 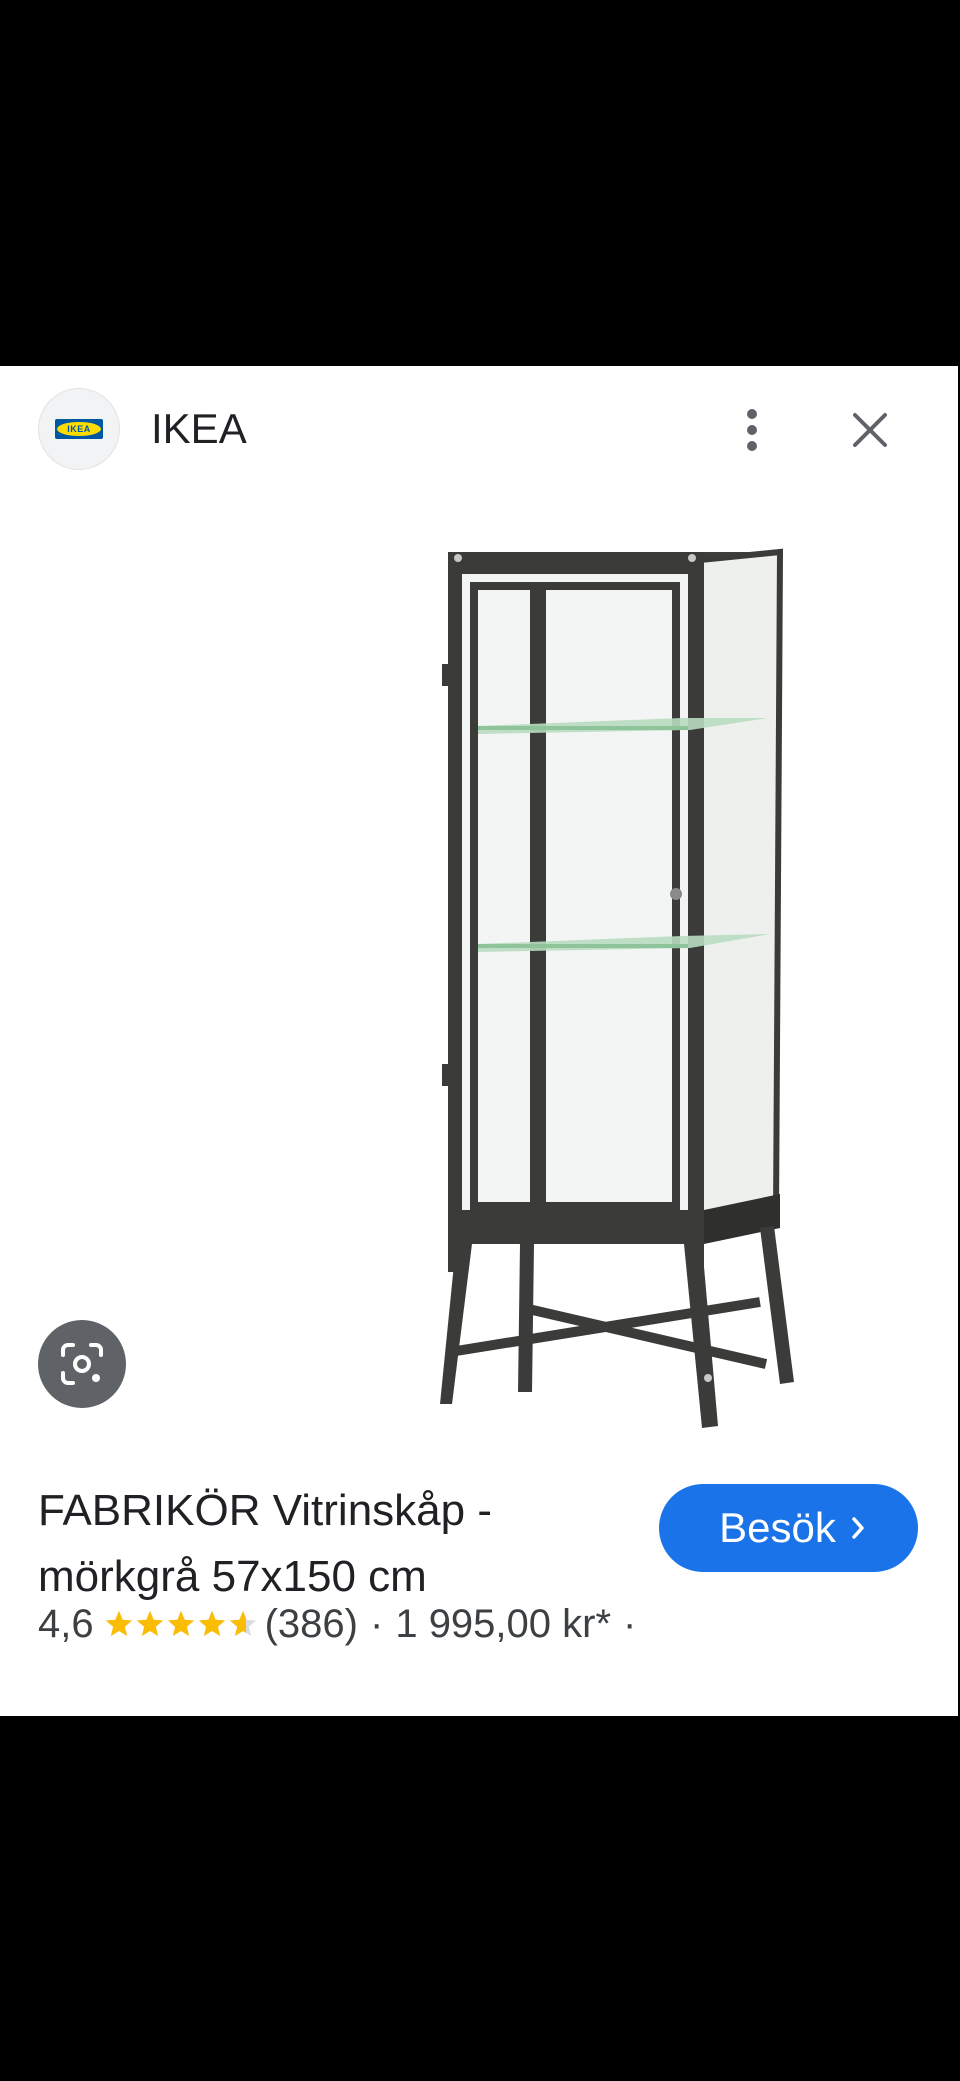 I want to click on ikea-logo: IKEA, so click(x=79, y=429).